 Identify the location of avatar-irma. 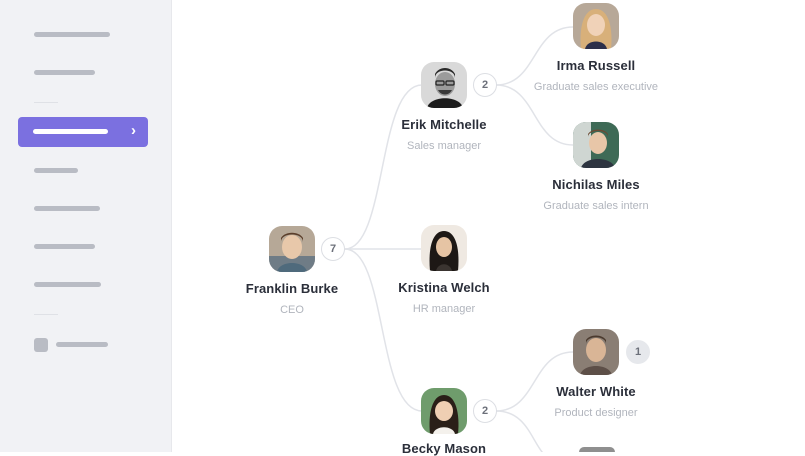
(596, 26).